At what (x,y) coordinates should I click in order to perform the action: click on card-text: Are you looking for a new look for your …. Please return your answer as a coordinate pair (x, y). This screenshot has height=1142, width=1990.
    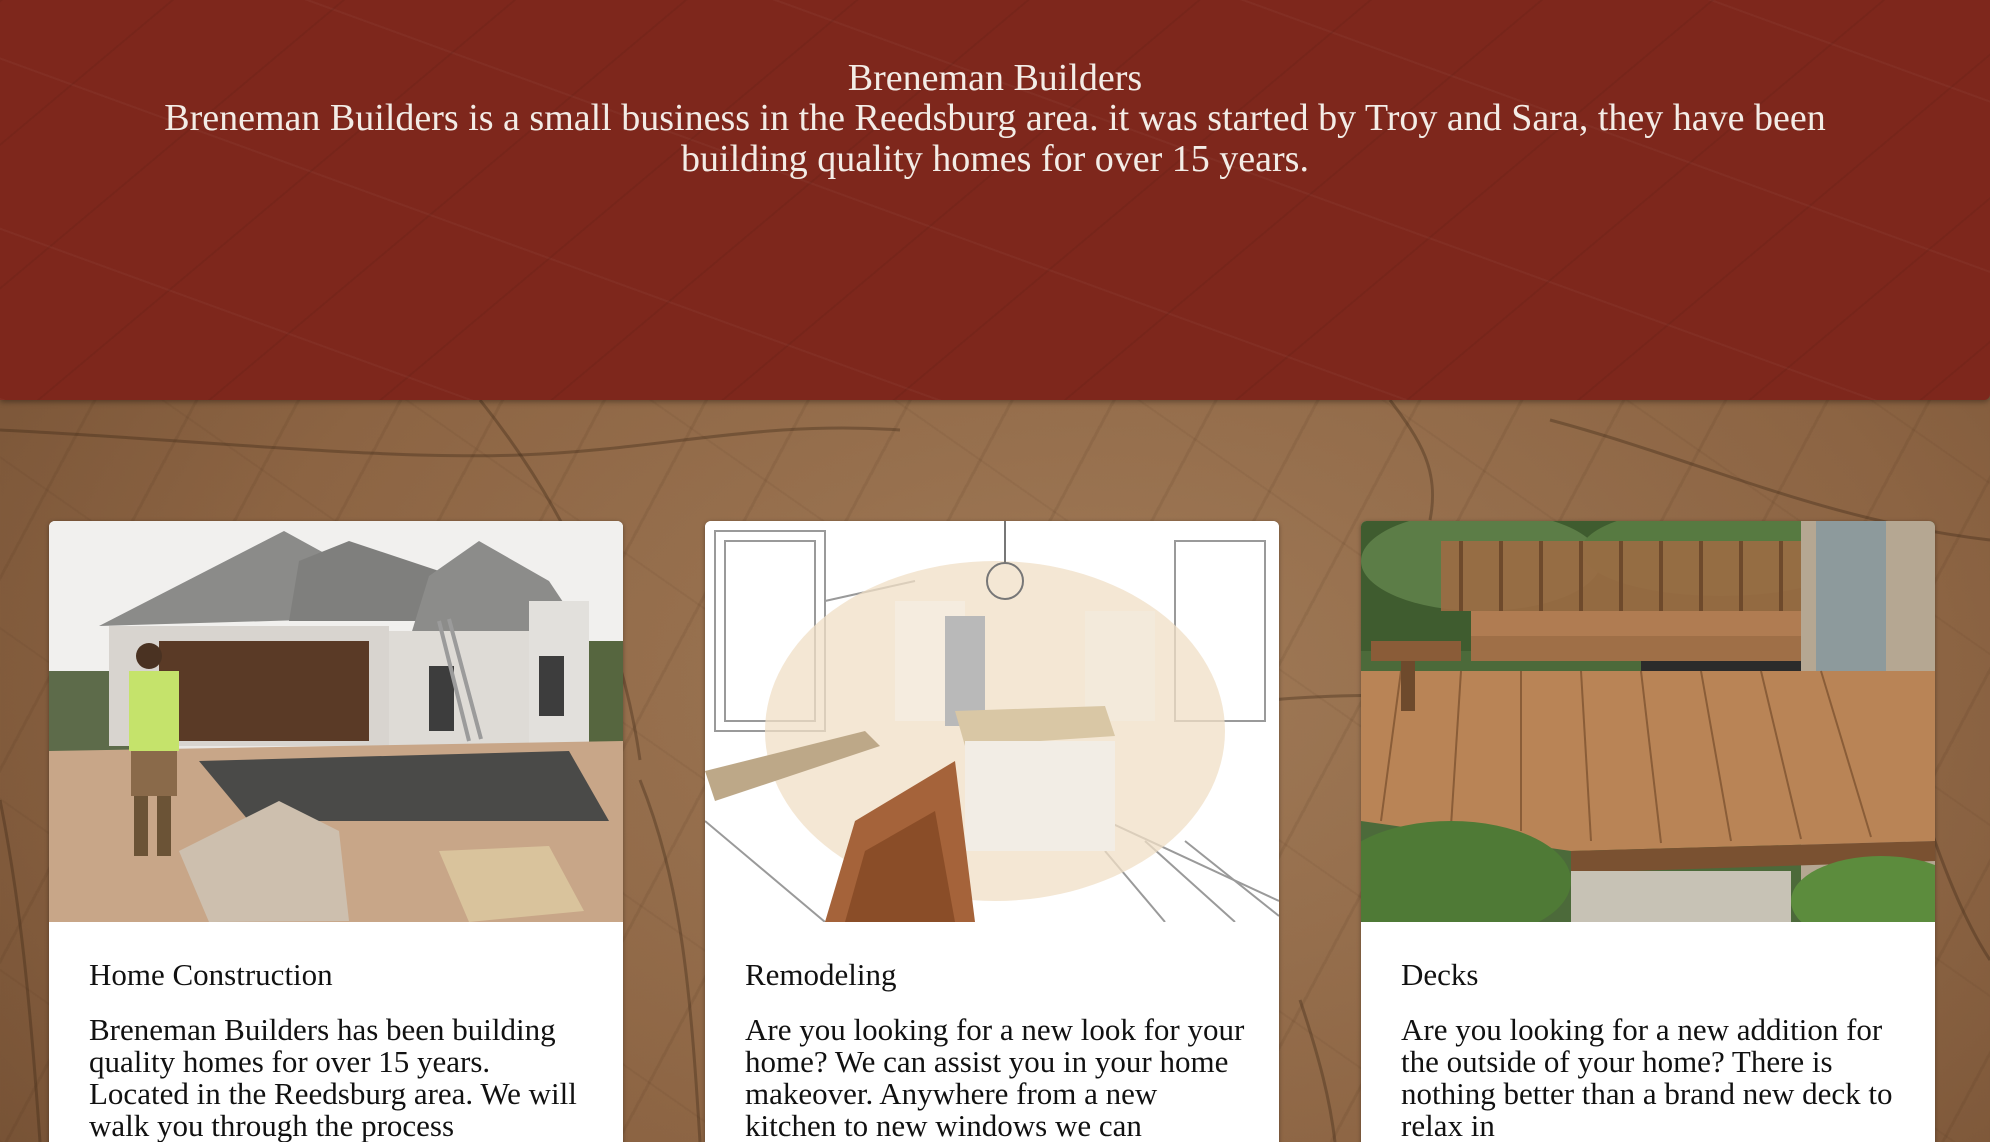
    Looking at the image, I should click on (995, 1077).